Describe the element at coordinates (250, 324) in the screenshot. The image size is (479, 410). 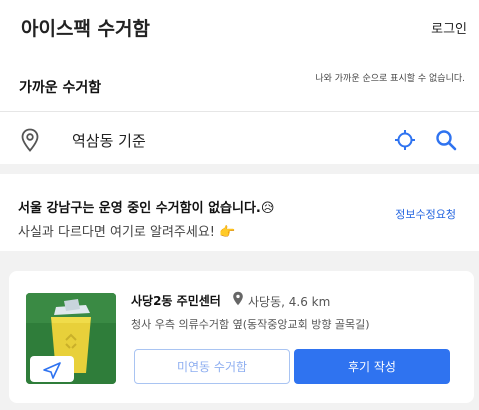
I see `bin-description: 청사 우측 의류수거함 옆(동작중앙교회 방향 골목길)` at that location.